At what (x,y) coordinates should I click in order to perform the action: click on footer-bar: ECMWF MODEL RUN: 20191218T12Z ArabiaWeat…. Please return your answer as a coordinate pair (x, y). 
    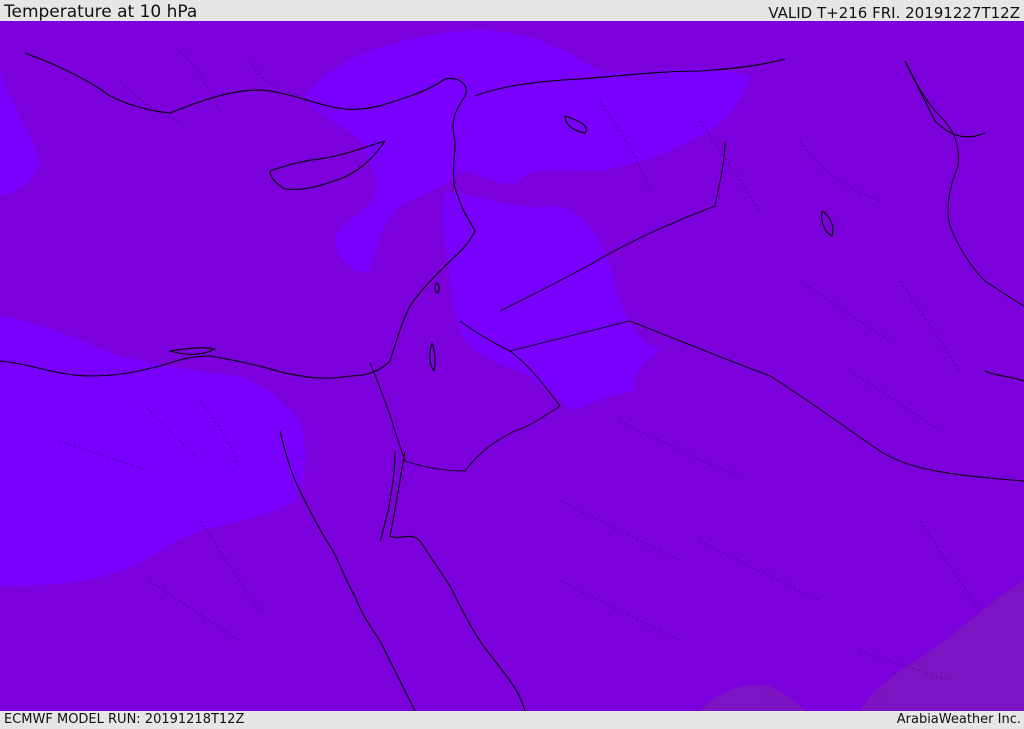
    Looking at the image, I should click on (512, 720).